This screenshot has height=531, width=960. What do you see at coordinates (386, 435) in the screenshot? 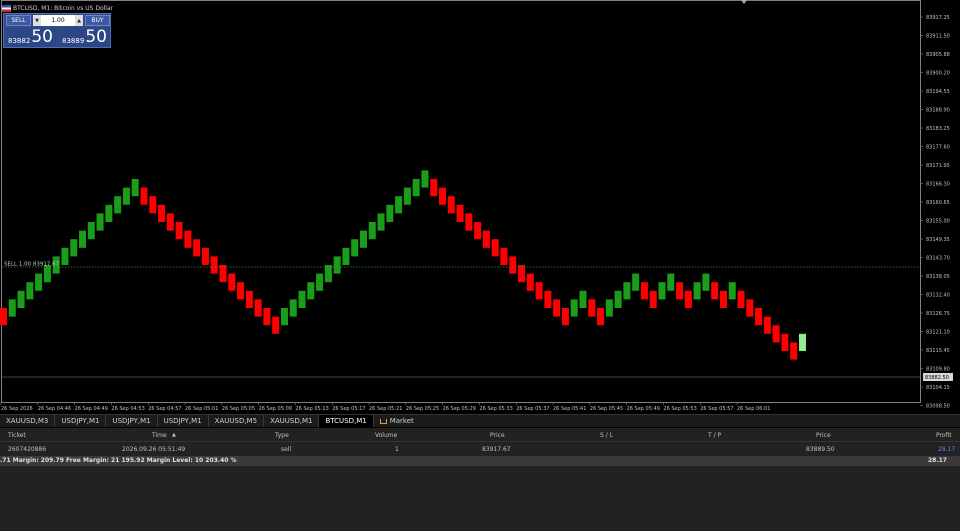
I see `col-volume: Volume` at bounding box center [386, 435].